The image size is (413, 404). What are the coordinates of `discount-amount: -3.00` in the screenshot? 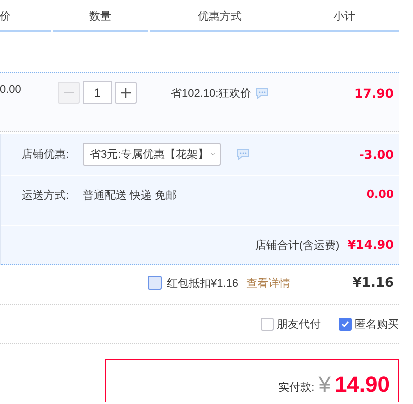 It's located at (376, 155).